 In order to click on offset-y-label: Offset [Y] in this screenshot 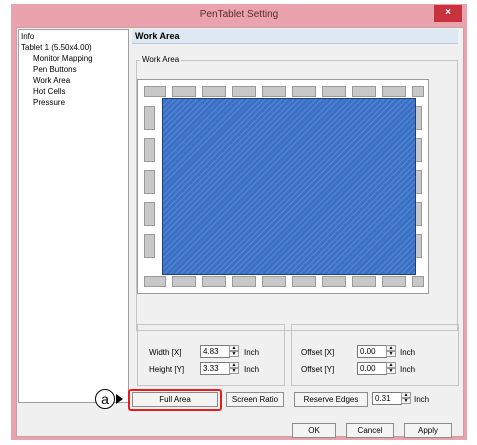, I will do `click(318, 369)`.